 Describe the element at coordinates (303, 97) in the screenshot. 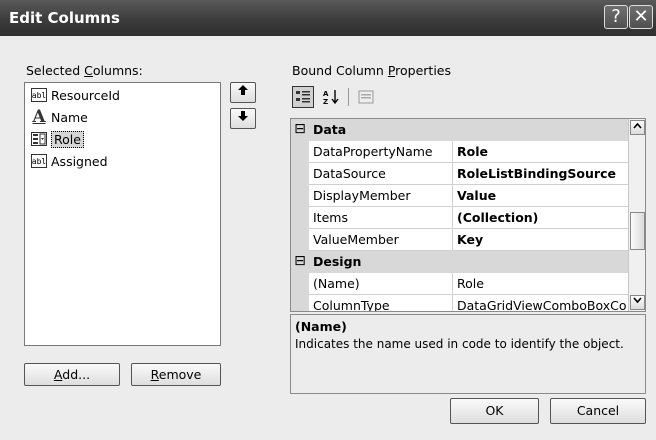

I see `categorized-icon` at that location.